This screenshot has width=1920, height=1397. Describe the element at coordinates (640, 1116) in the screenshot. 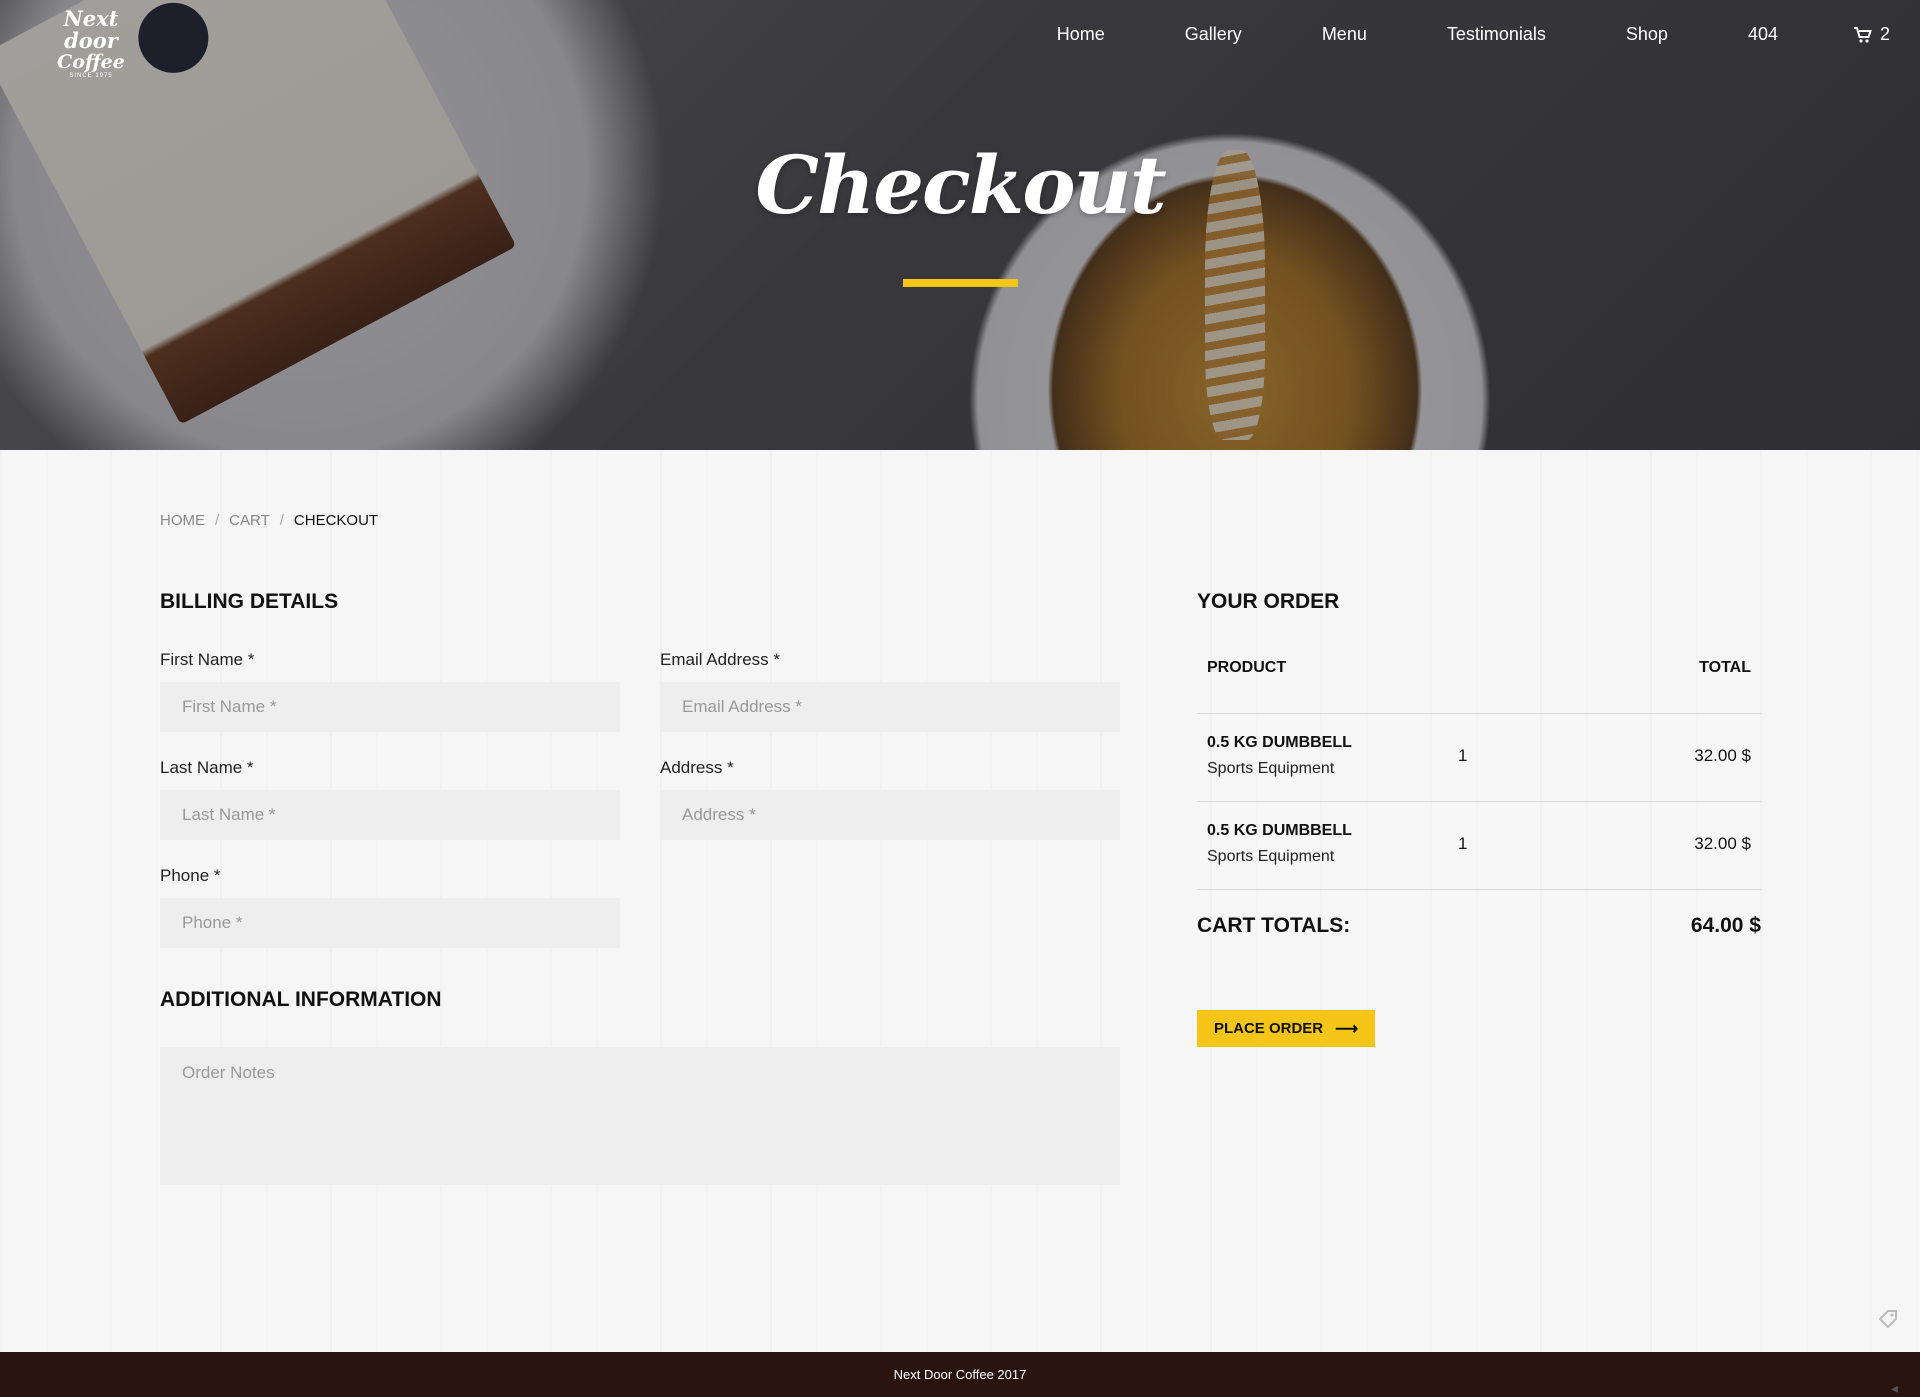

I see `order-notes-textarea` at that location.